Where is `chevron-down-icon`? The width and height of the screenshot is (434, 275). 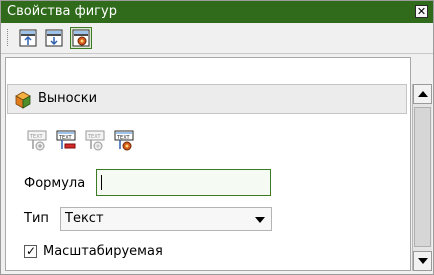 chevron-down-icon is located at coordinates (260, 220).